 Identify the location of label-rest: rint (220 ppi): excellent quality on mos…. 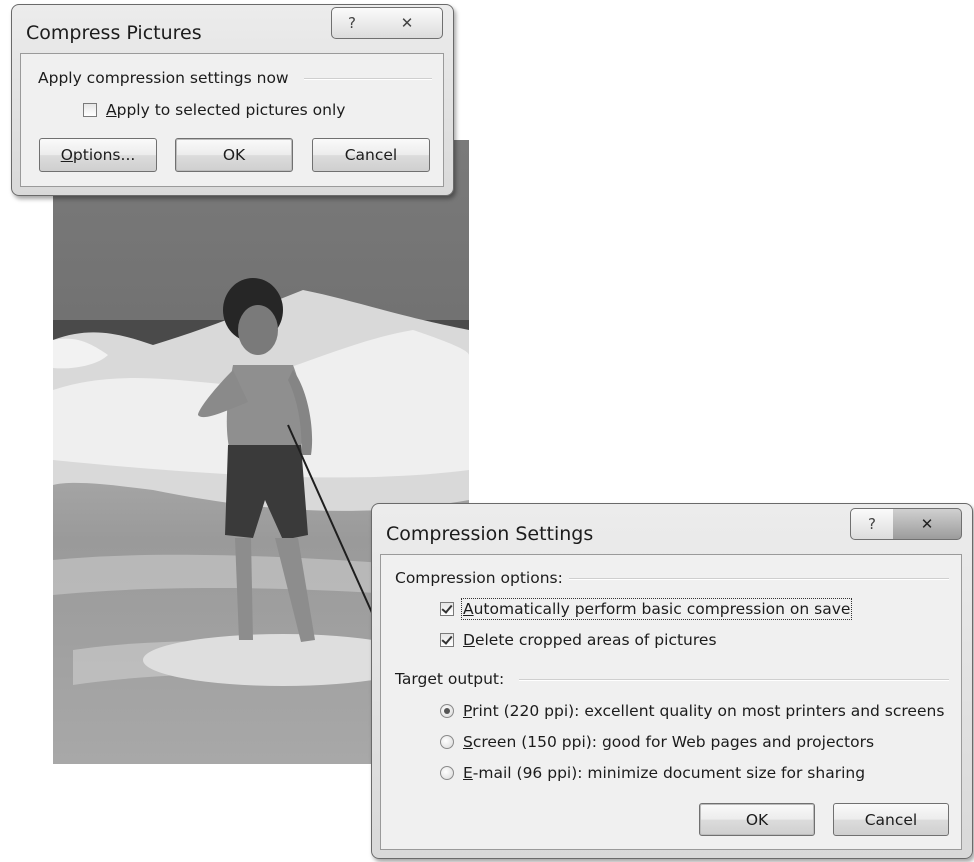
(708, 711).